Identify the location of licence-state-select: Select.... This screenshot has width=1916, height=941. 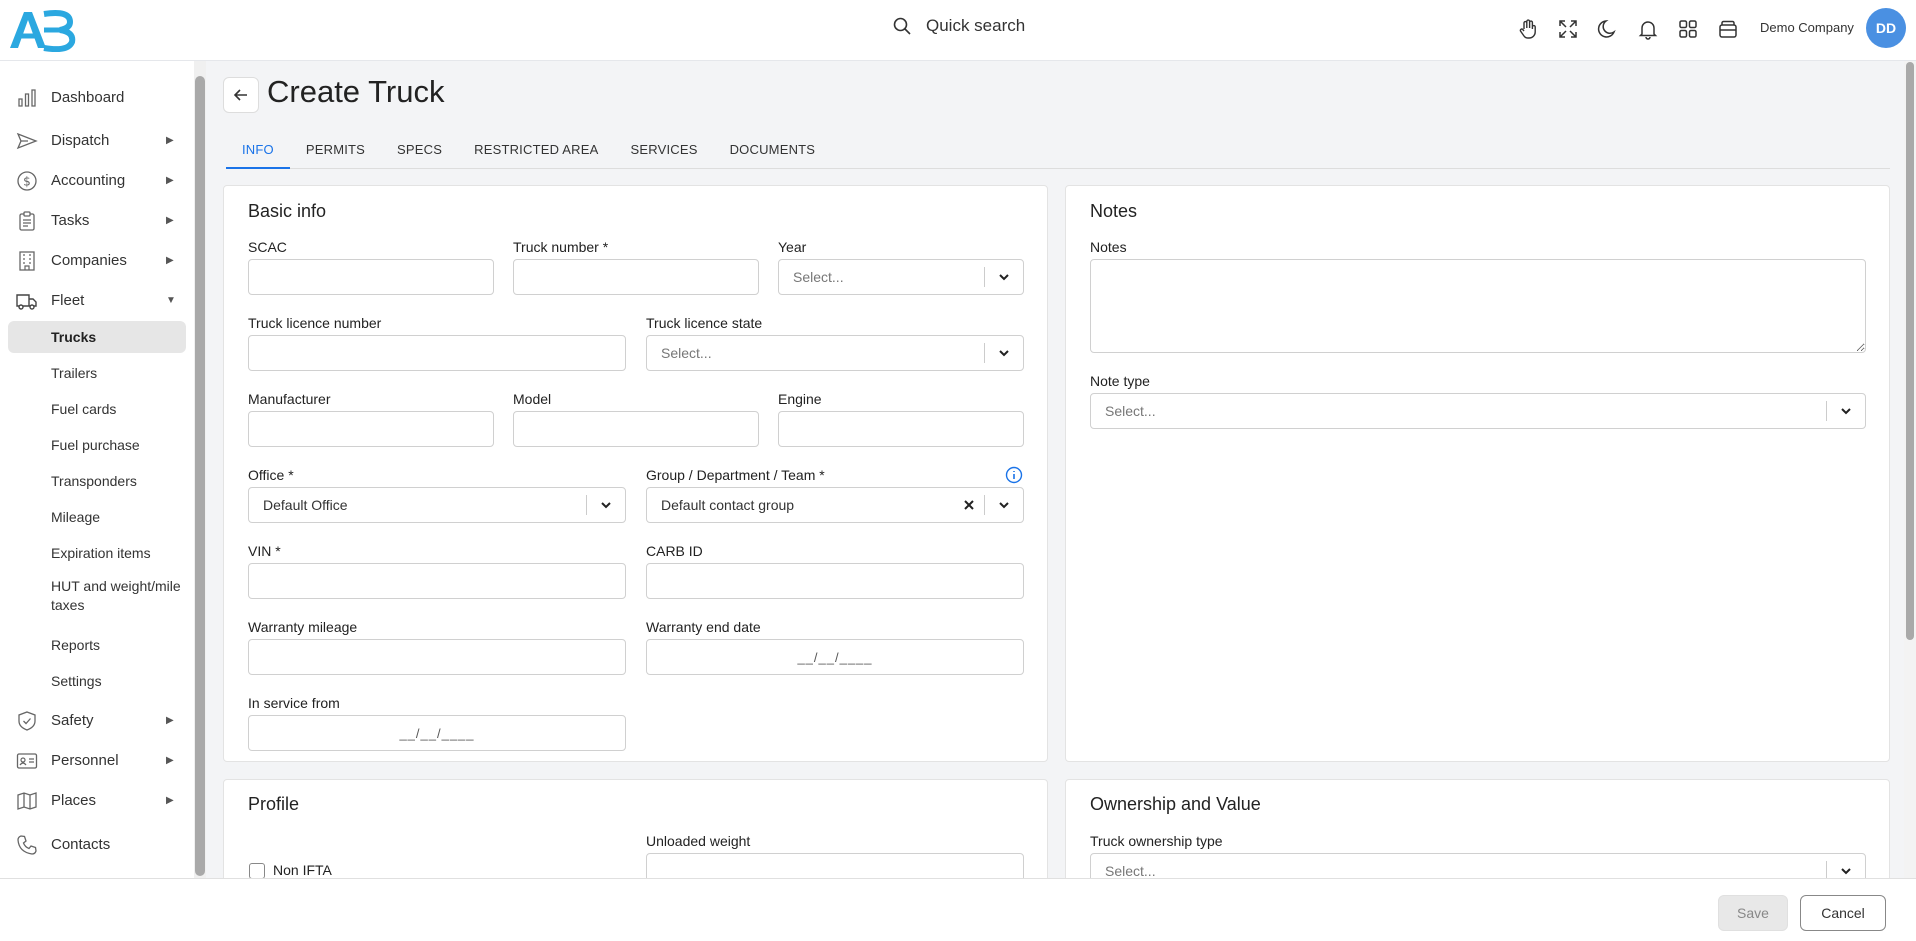
(835, 353).